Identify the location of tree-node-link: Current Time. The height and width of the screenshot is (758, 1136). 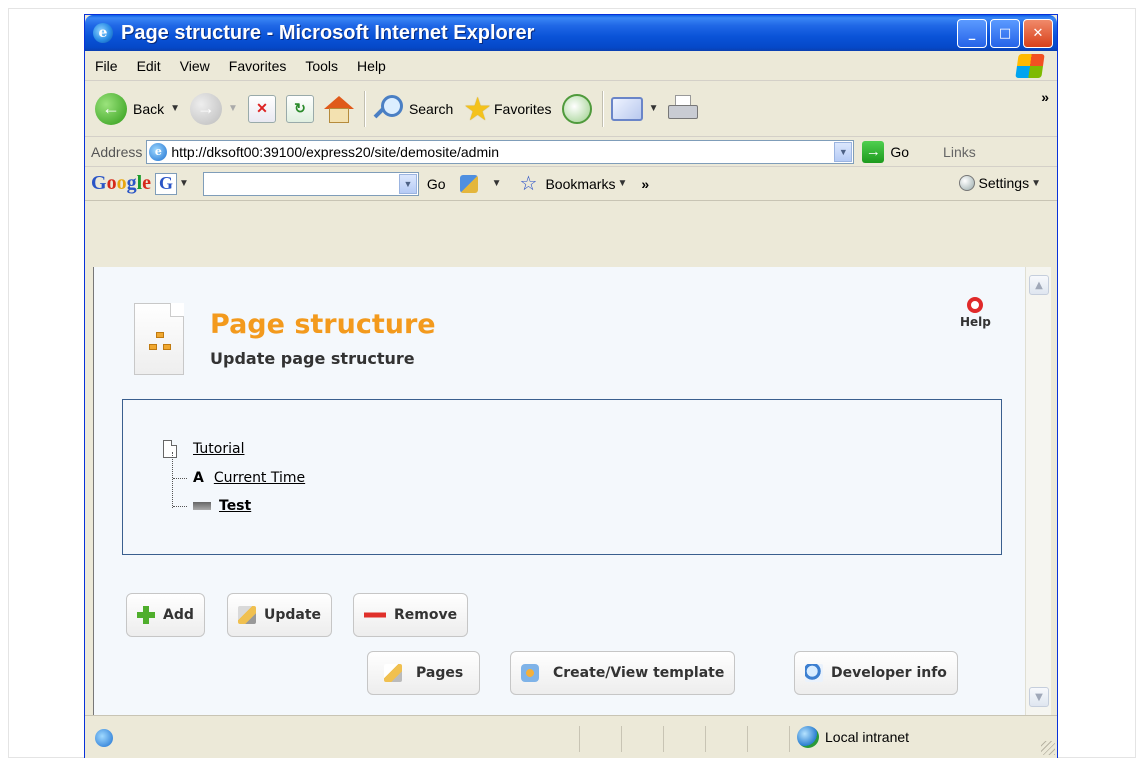
(259, 478).